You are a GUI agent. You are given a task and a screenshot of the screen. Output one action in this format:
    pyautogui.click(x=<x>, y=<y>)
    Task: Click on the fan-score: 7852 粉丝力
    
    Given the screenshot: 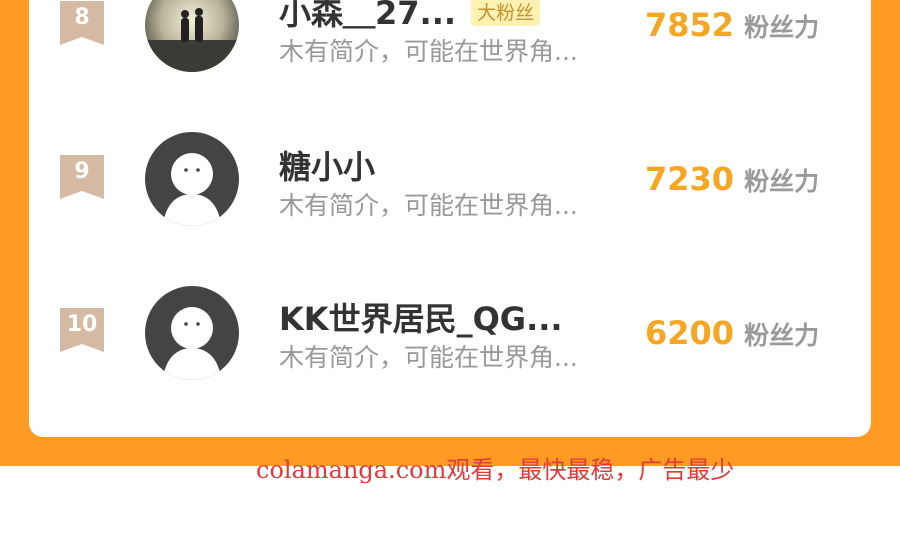 What is the action you would take?
    pyautogui.click(x=732, y=25)
    